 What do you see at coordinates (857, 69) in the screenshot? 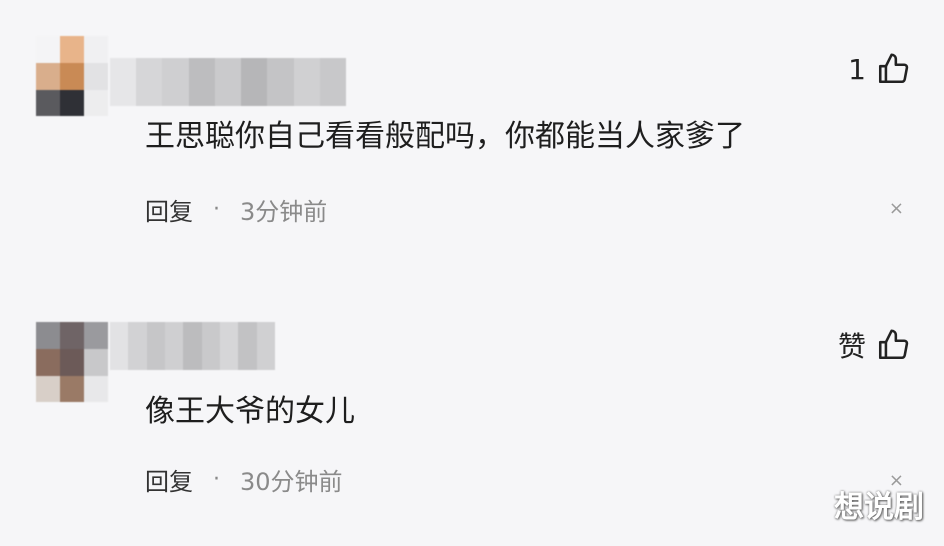
I see `like-count: 1` at bounding box center [857, 69].